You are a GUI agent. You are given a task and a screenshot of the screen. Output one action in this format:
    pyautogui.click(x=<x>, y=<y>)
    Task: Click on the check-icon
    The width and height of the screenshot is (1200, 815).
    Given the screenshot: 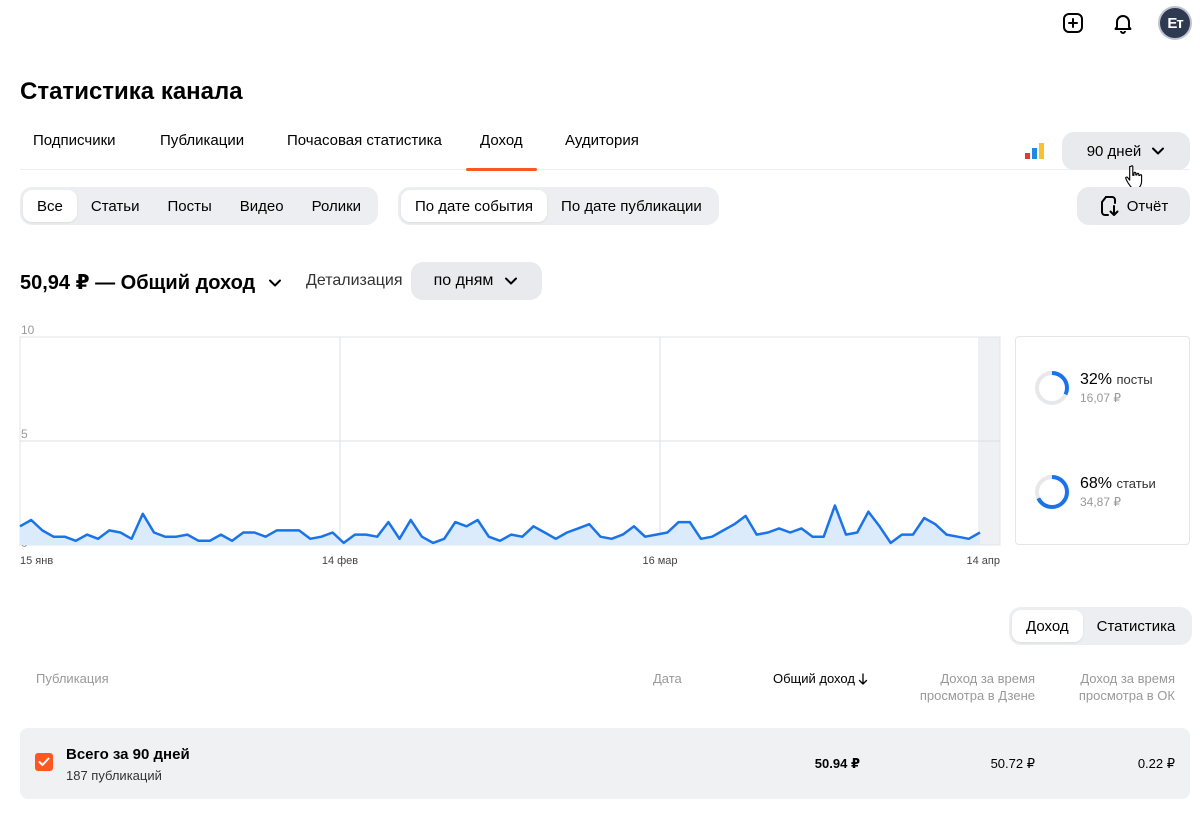 What is the action you would take?
    pyautogui.click(x=44, y=761)
    